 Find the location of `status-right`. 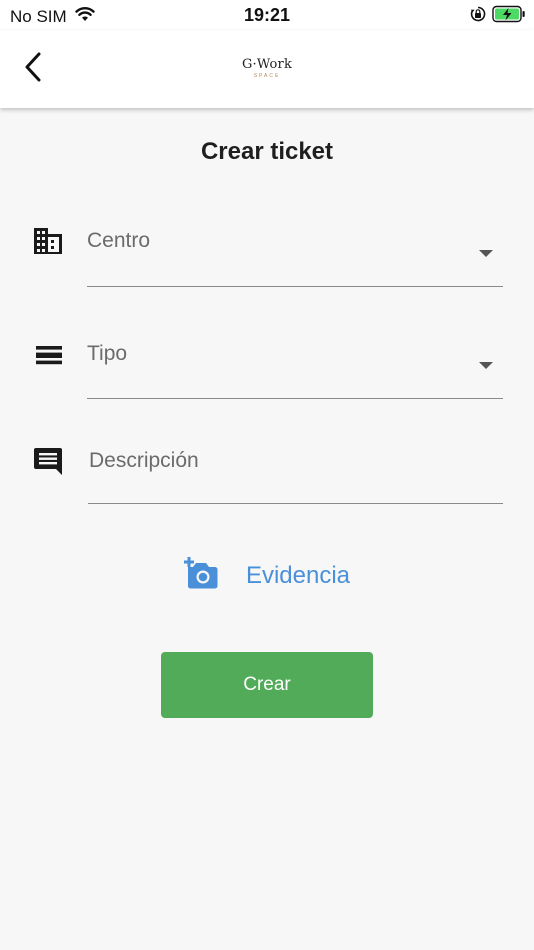

status-right is located at coordinates (498, 16).